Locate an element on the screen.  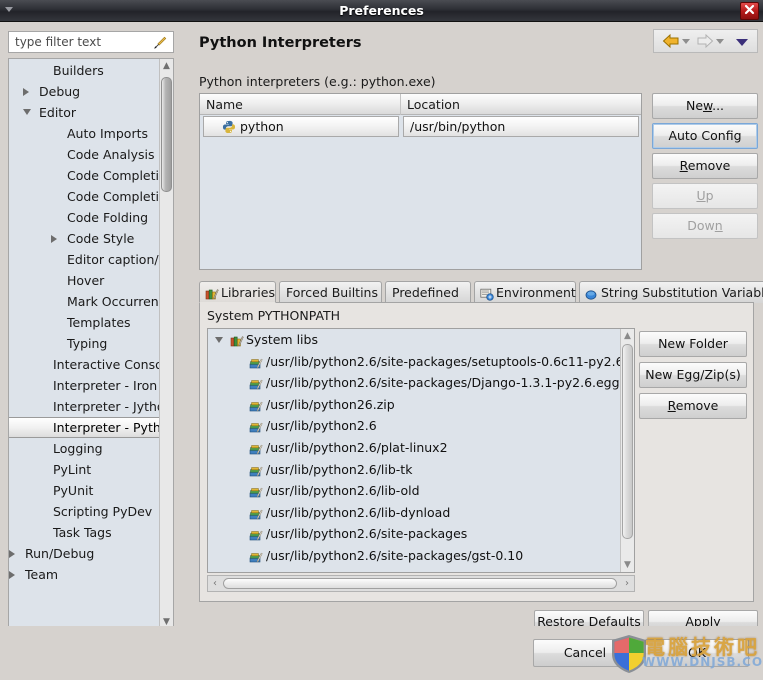
sidebar-item-debug: Debug is located at coordinates (85, 91).